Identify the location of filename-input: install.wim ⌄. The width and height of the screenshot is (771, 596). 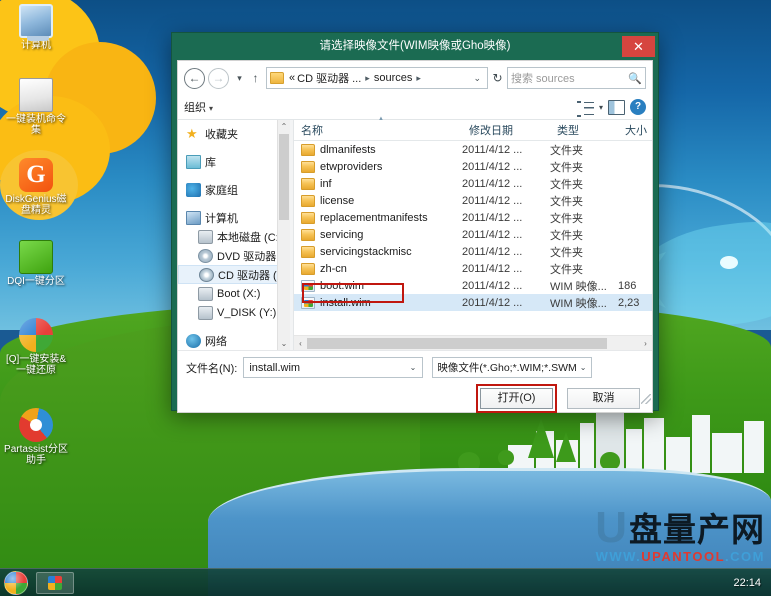
(333, 367).